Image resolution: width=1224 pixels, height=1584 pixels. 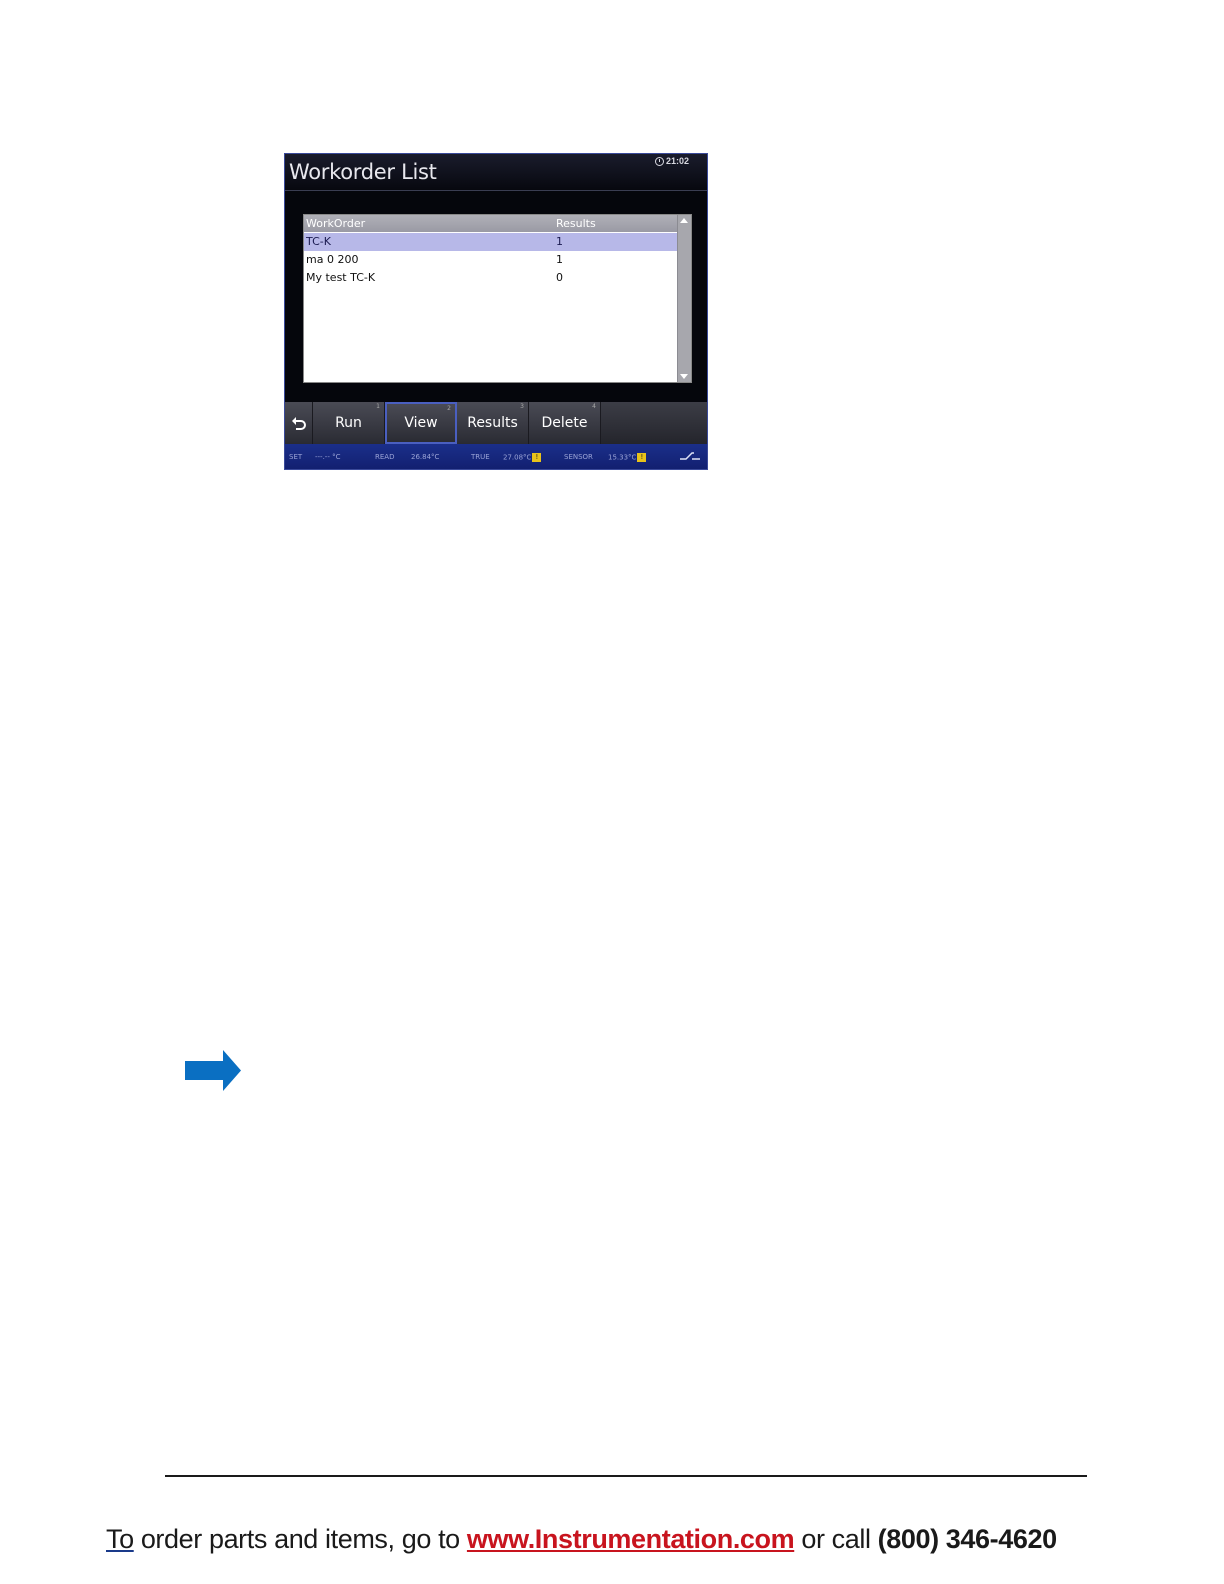 I want to click on softkey-number: 2, so click(x=449, y=408).